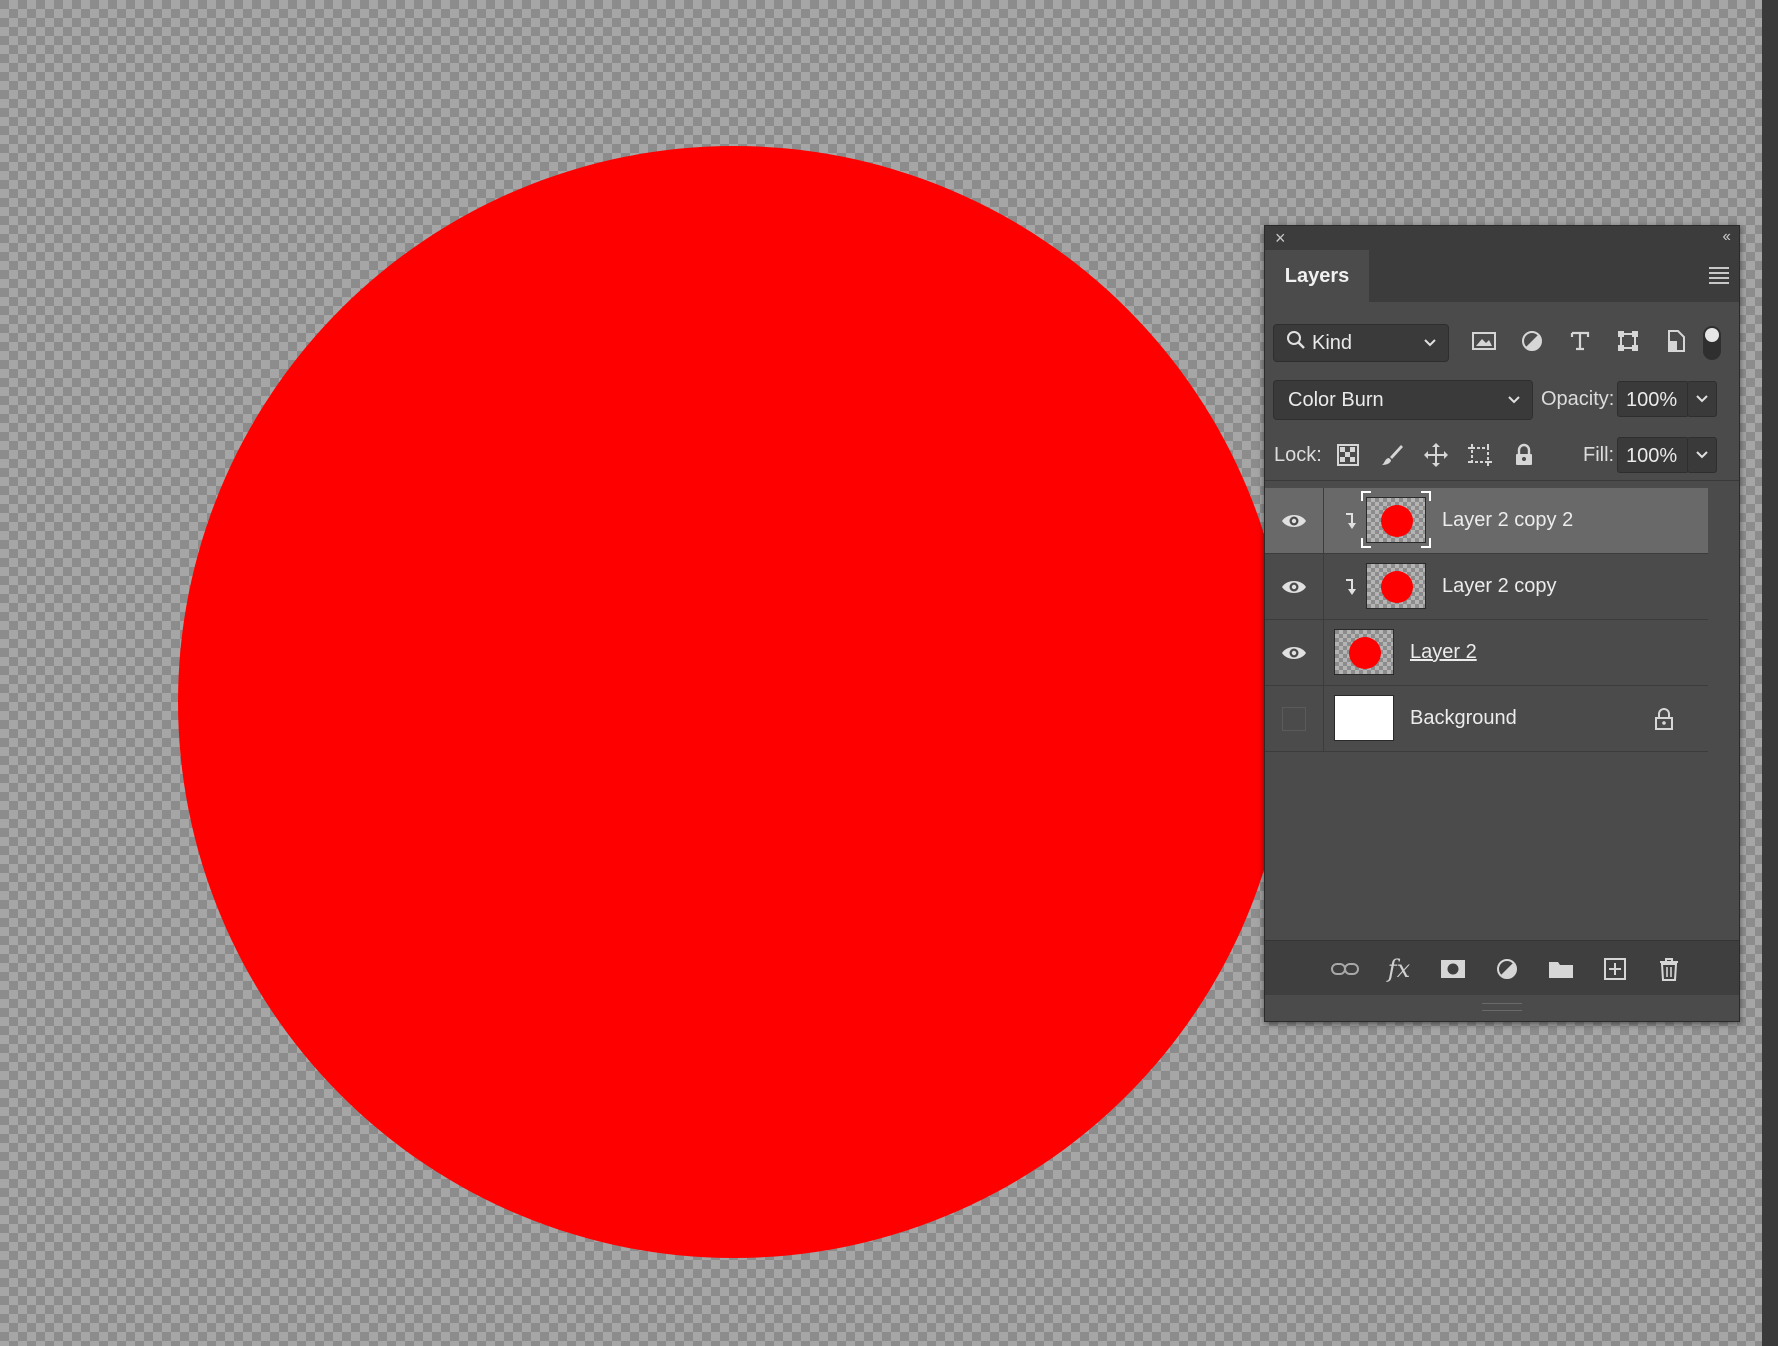  I want to click on layer-name: Background, so click(1463, 718).